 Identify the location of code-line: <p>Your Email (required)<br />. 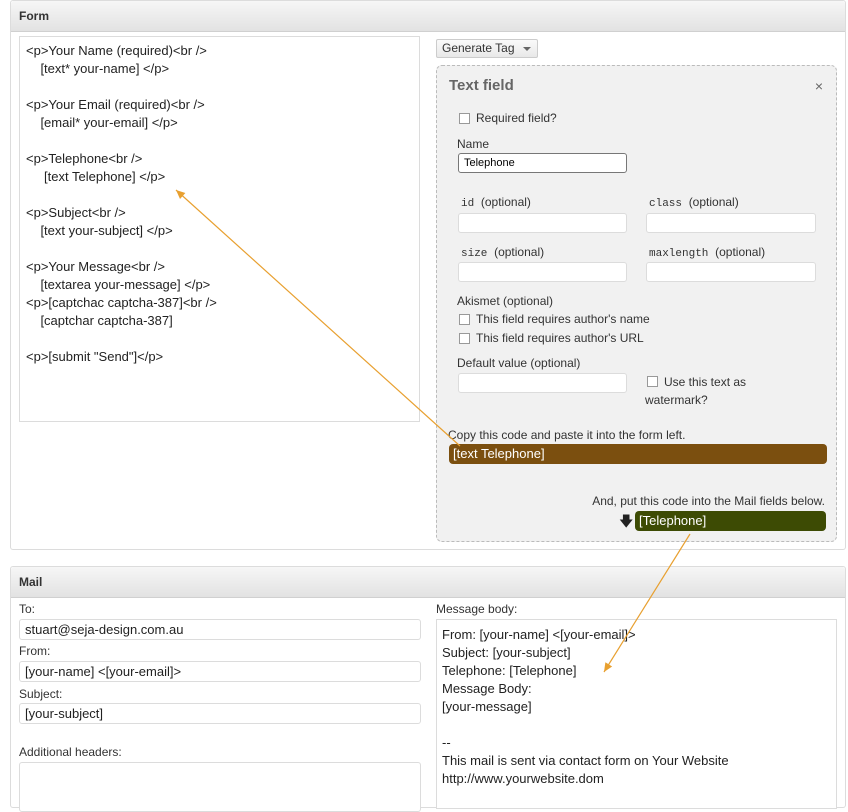
(115, 104).